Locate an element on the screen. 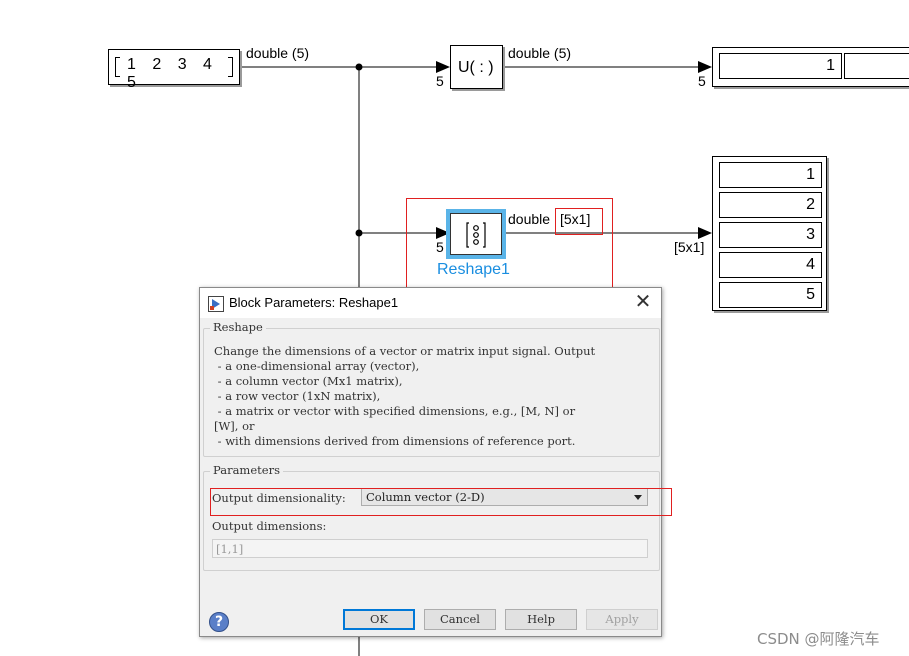  constant-block: 1 2 3 4 5 is located at coordinates (174, 70).